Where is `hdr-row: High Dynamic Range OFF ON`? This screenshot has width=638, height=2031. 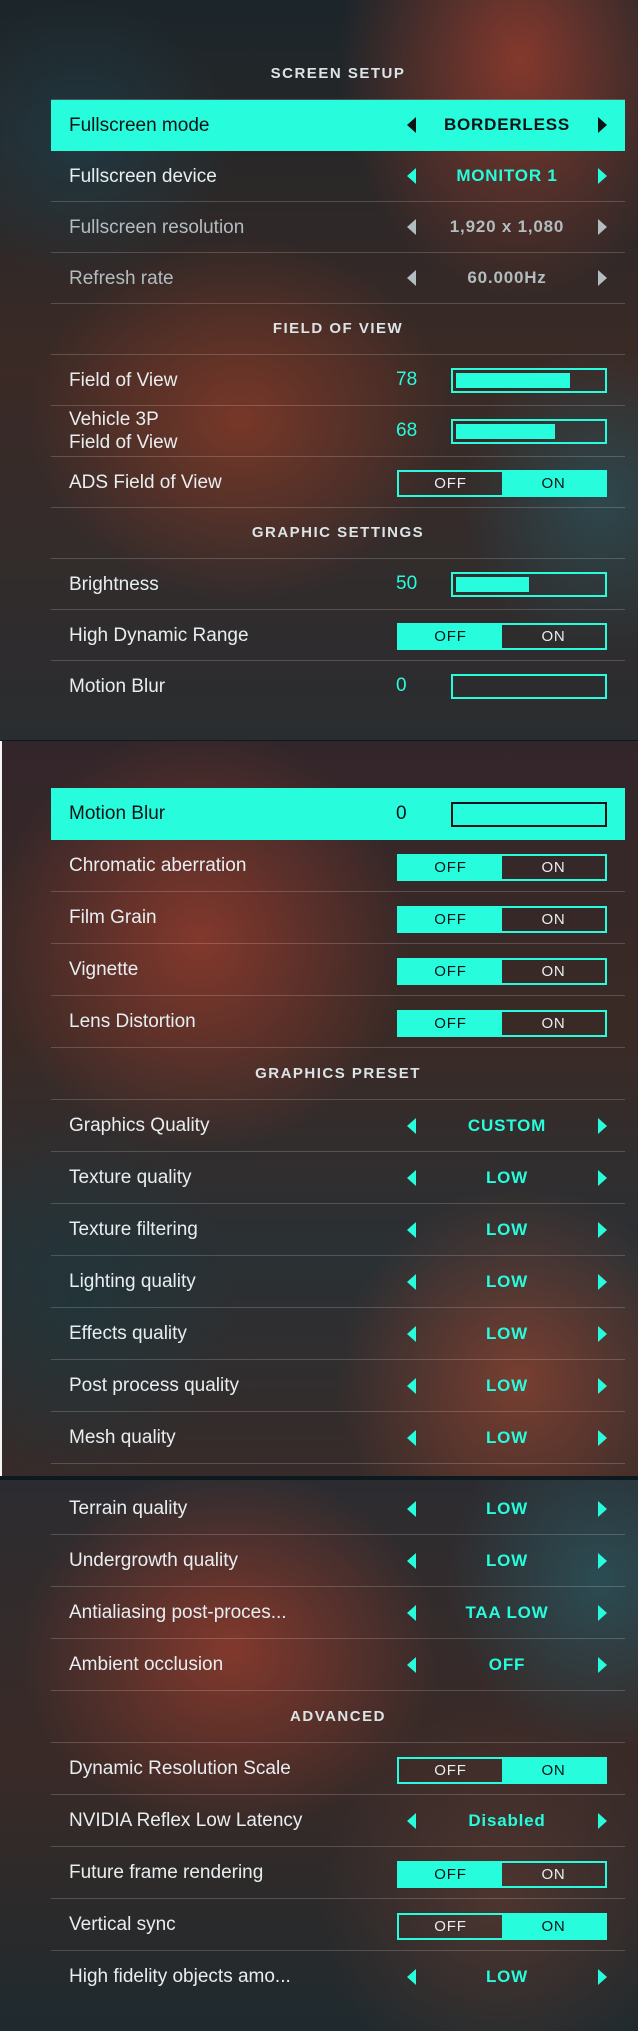
hdr-row: High Dynamic Range OFF ON is located at coordinates (338, 635).